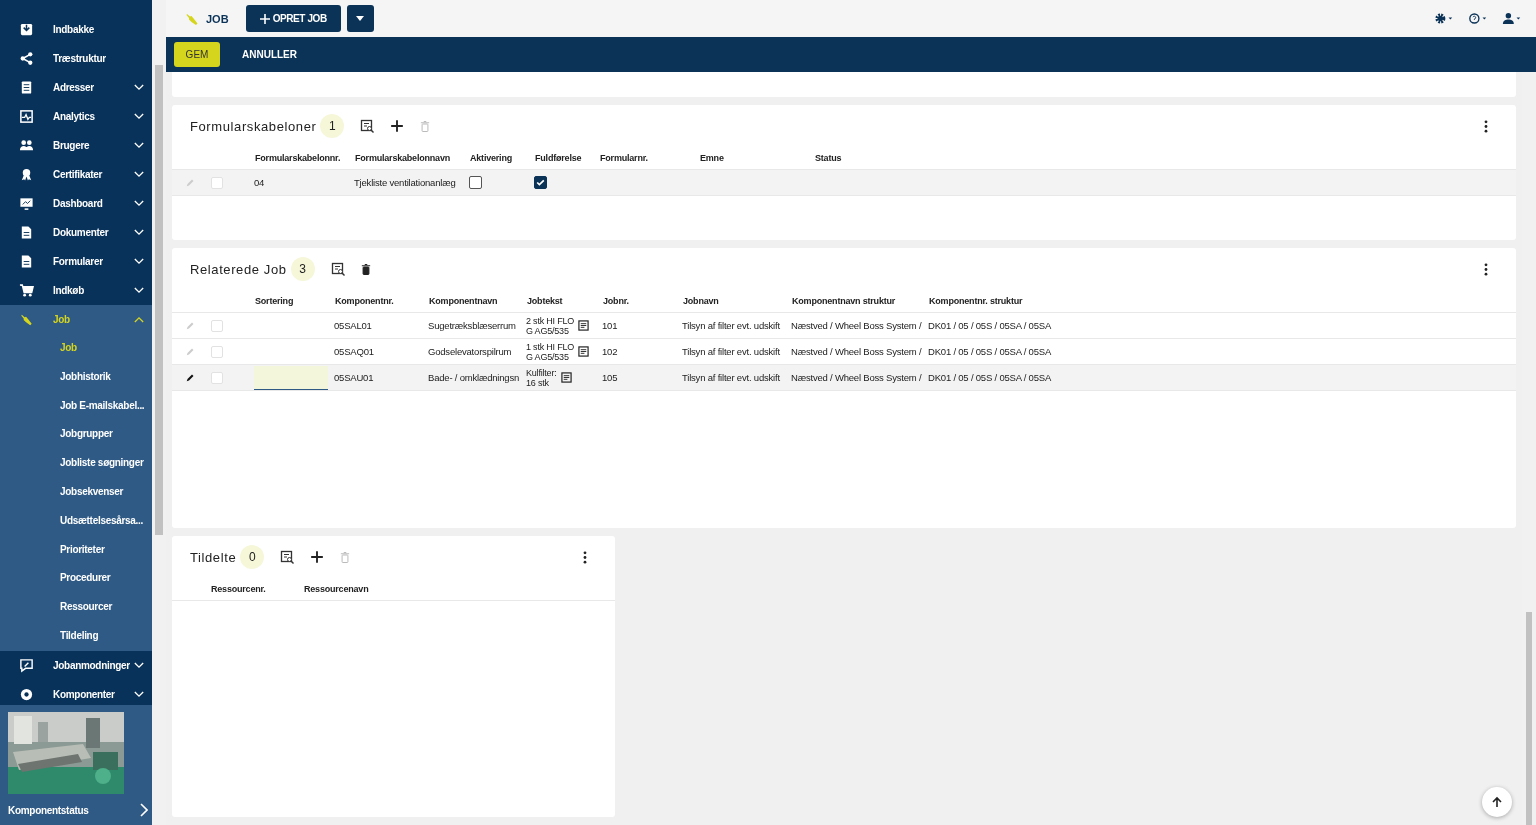 The height and width of the screenshot is (825, 1536). I want to click on column-header: Status, so click(851, 158).